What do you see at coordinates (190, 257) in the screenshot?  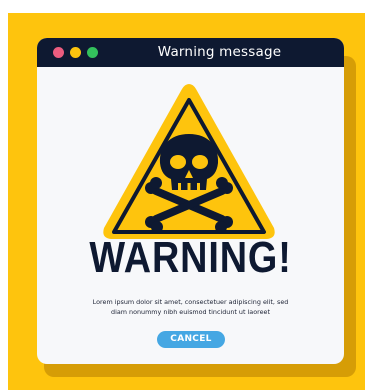 I see `warning-headline: WARNING!` at bounding box center [190, 257].